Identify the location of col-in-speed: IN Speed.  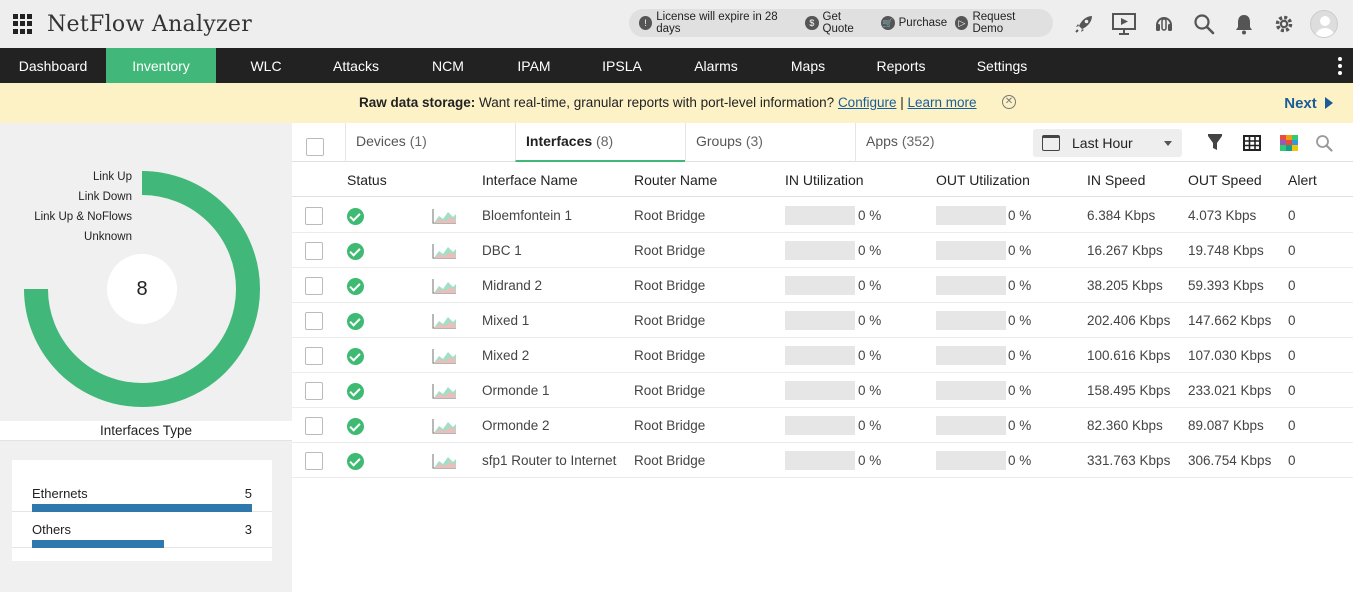
(1116, 180).